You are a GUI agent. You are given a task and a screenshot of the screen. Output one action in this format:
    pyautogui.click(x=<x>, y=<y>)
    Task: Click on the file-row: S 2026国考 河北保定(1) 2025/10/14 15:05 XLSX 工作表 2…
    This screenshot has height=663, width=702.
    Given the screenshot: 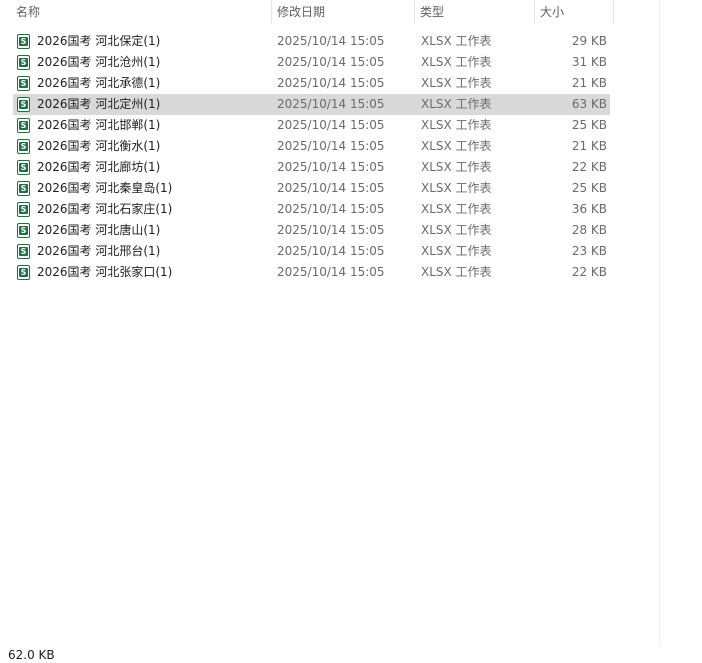 What is the action you would take?
    pyautogui.click(x=311, y=41)
    